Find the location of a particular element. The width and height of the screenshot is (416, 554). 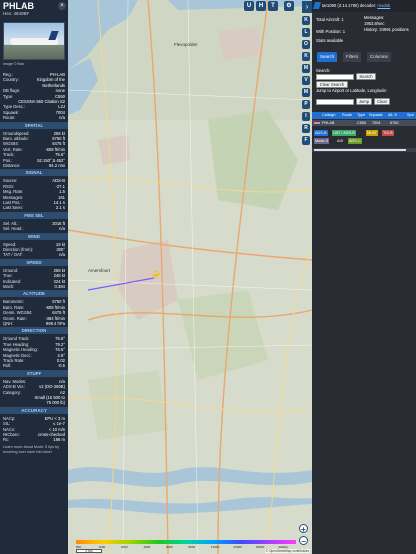

detail-value: -0.5 is located at coordinates (61, 366).